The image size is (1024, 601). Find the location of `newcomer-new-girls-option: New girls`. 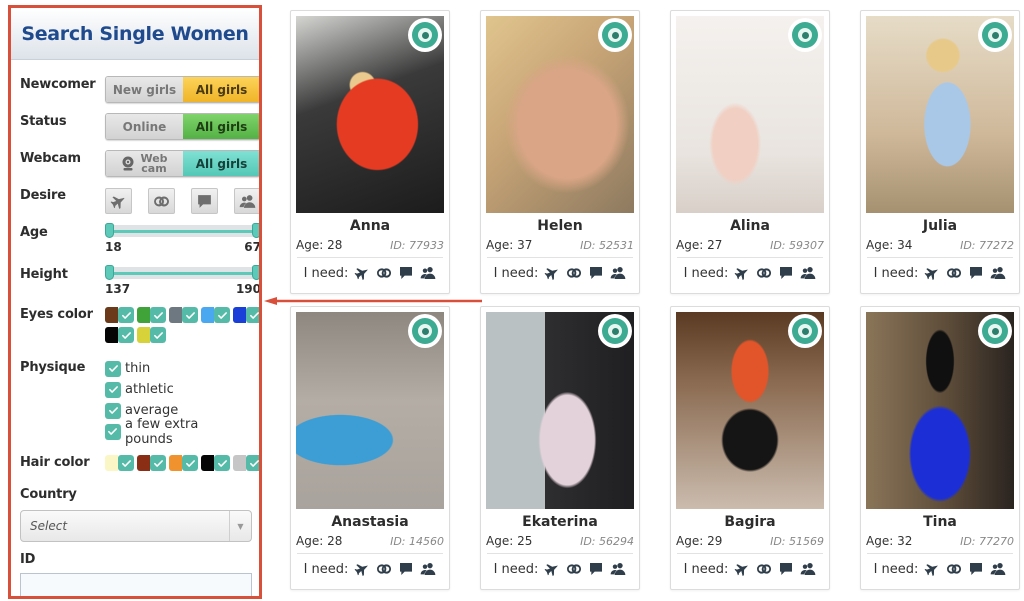

newcomer-new-girls-option: New girls is located at coordinates (144, 89).